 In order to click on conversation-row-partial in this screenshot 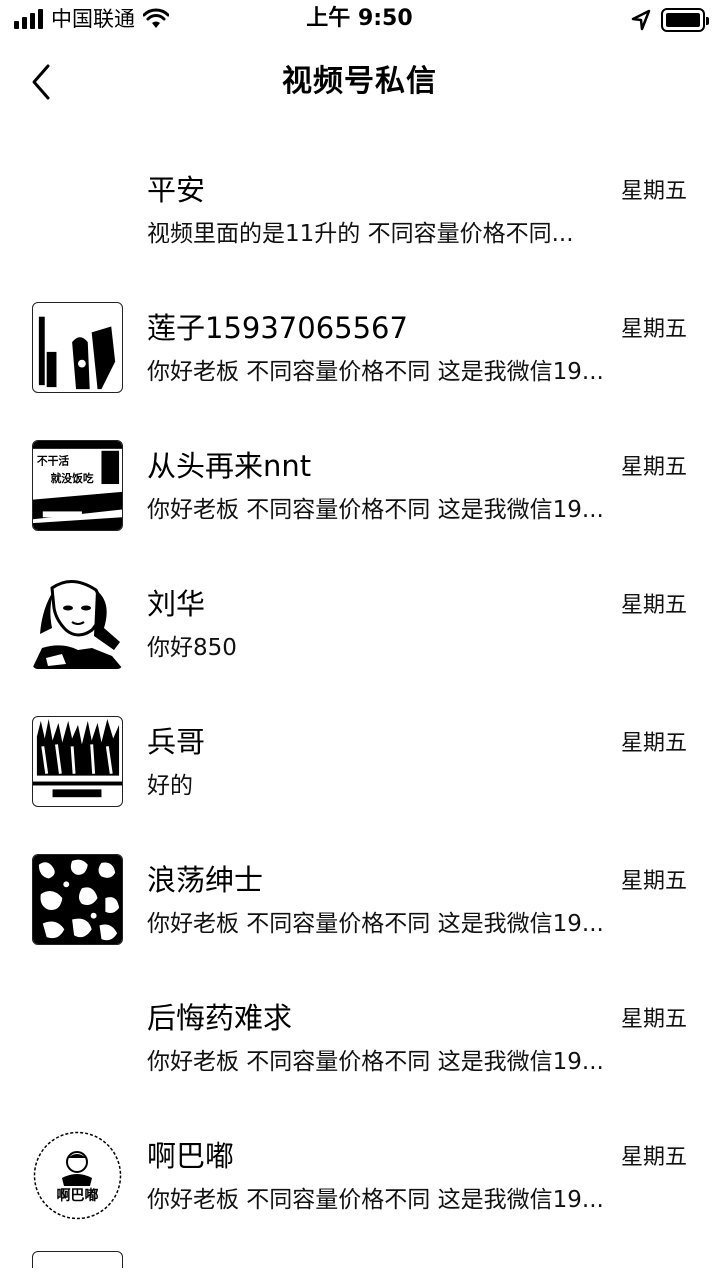, I will do `click(359, 1248)`.